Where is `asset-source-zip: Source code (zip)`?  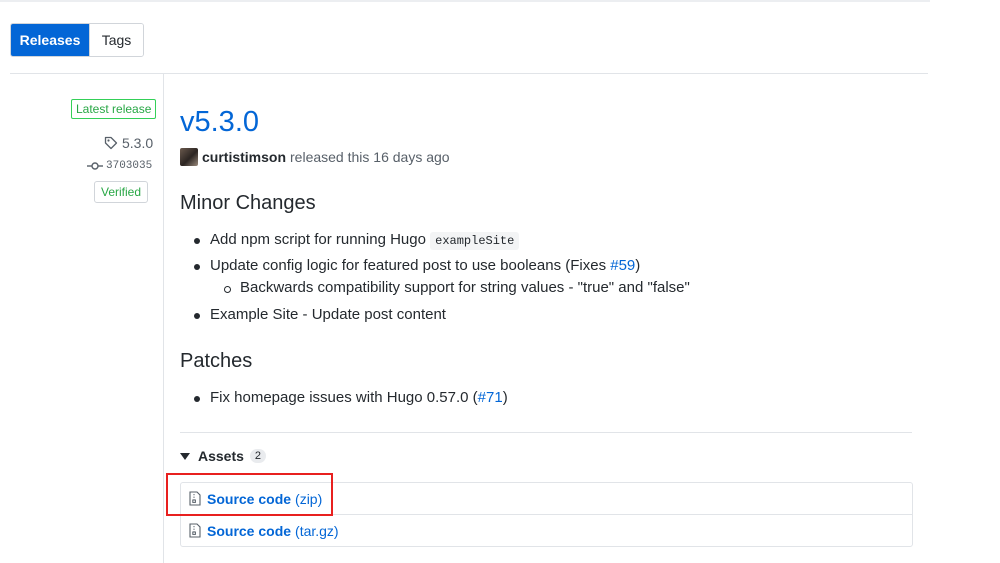
asset-source-zip: Source code (zip) is located at coordinates (546, 499).